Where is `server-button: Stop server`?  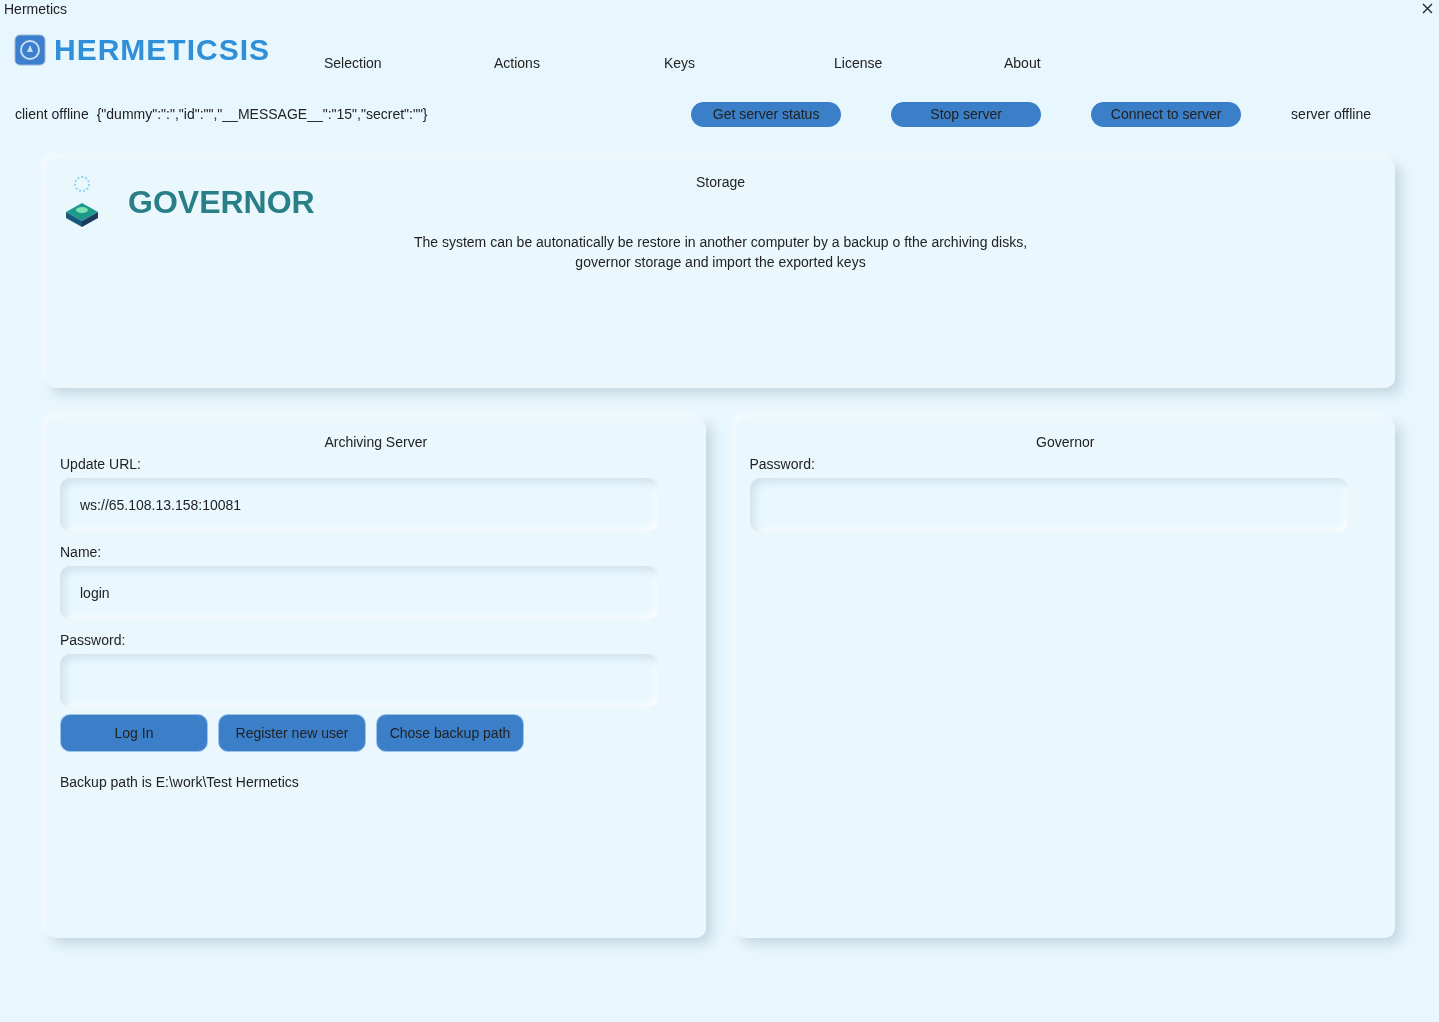 server-button: Stop server is located at coordinates (966, 114).